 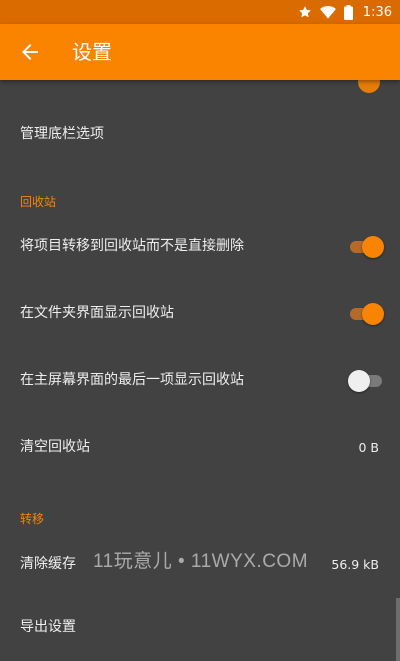 What do you see at coordinates (48, 564) in the screenshot?
I see `clear-cache-label: 清除缓存` at bounding box center [48, 564].